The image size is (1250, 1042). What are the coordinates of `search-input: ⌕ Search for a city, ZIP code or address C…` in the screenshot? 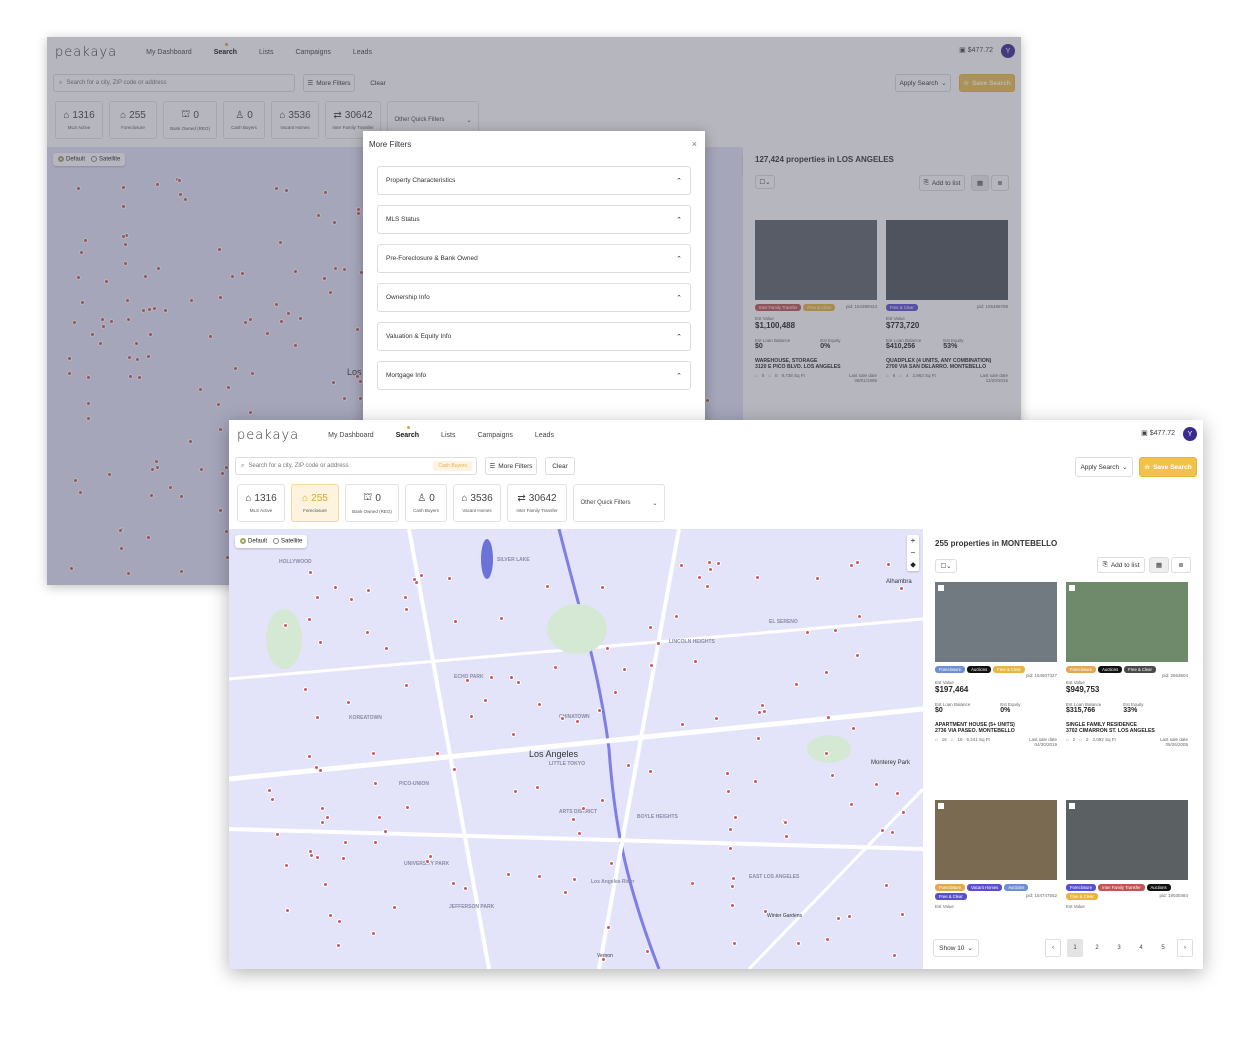 It's located at (356, 466).